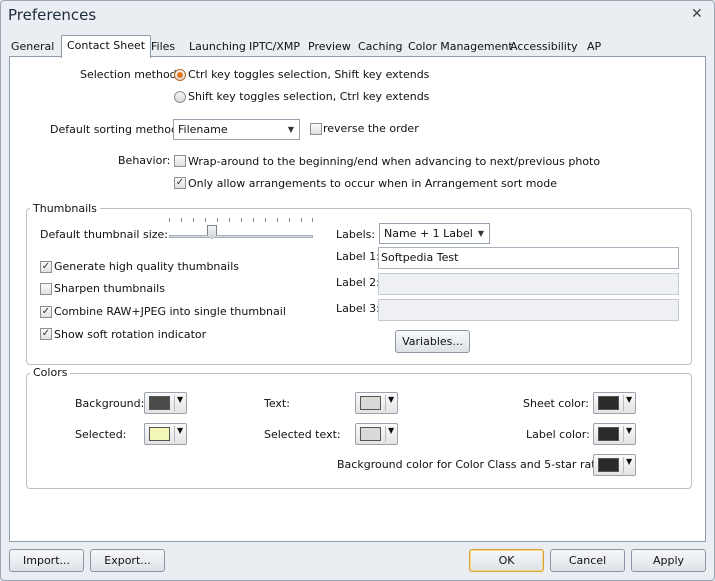 Image resolution: width=715 pixels, height=581 pixels. Describe the element at coordinates (180, 97) in the screenshot. I see `selection-radio-shift` at that location.